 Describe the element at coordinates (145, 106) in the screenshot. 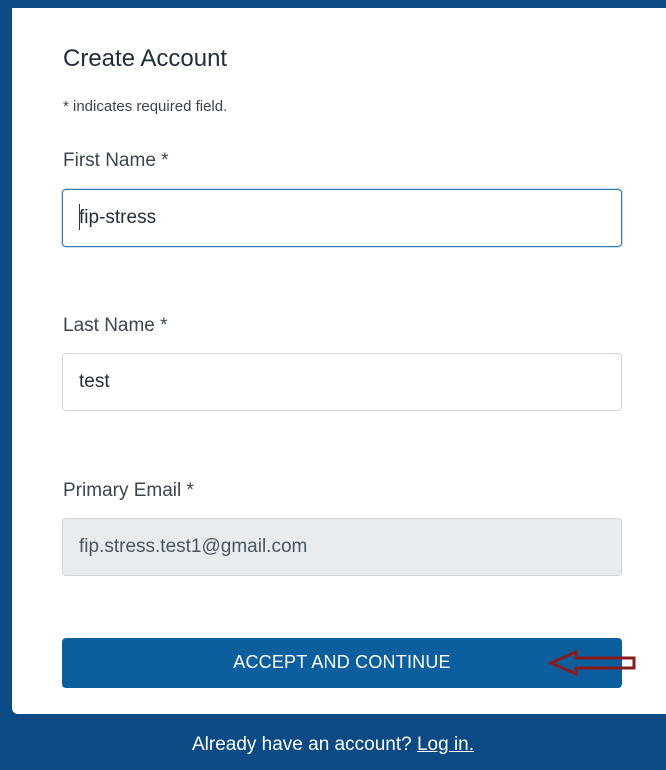

I see `required-field-note: * indicates required field.` at that location.